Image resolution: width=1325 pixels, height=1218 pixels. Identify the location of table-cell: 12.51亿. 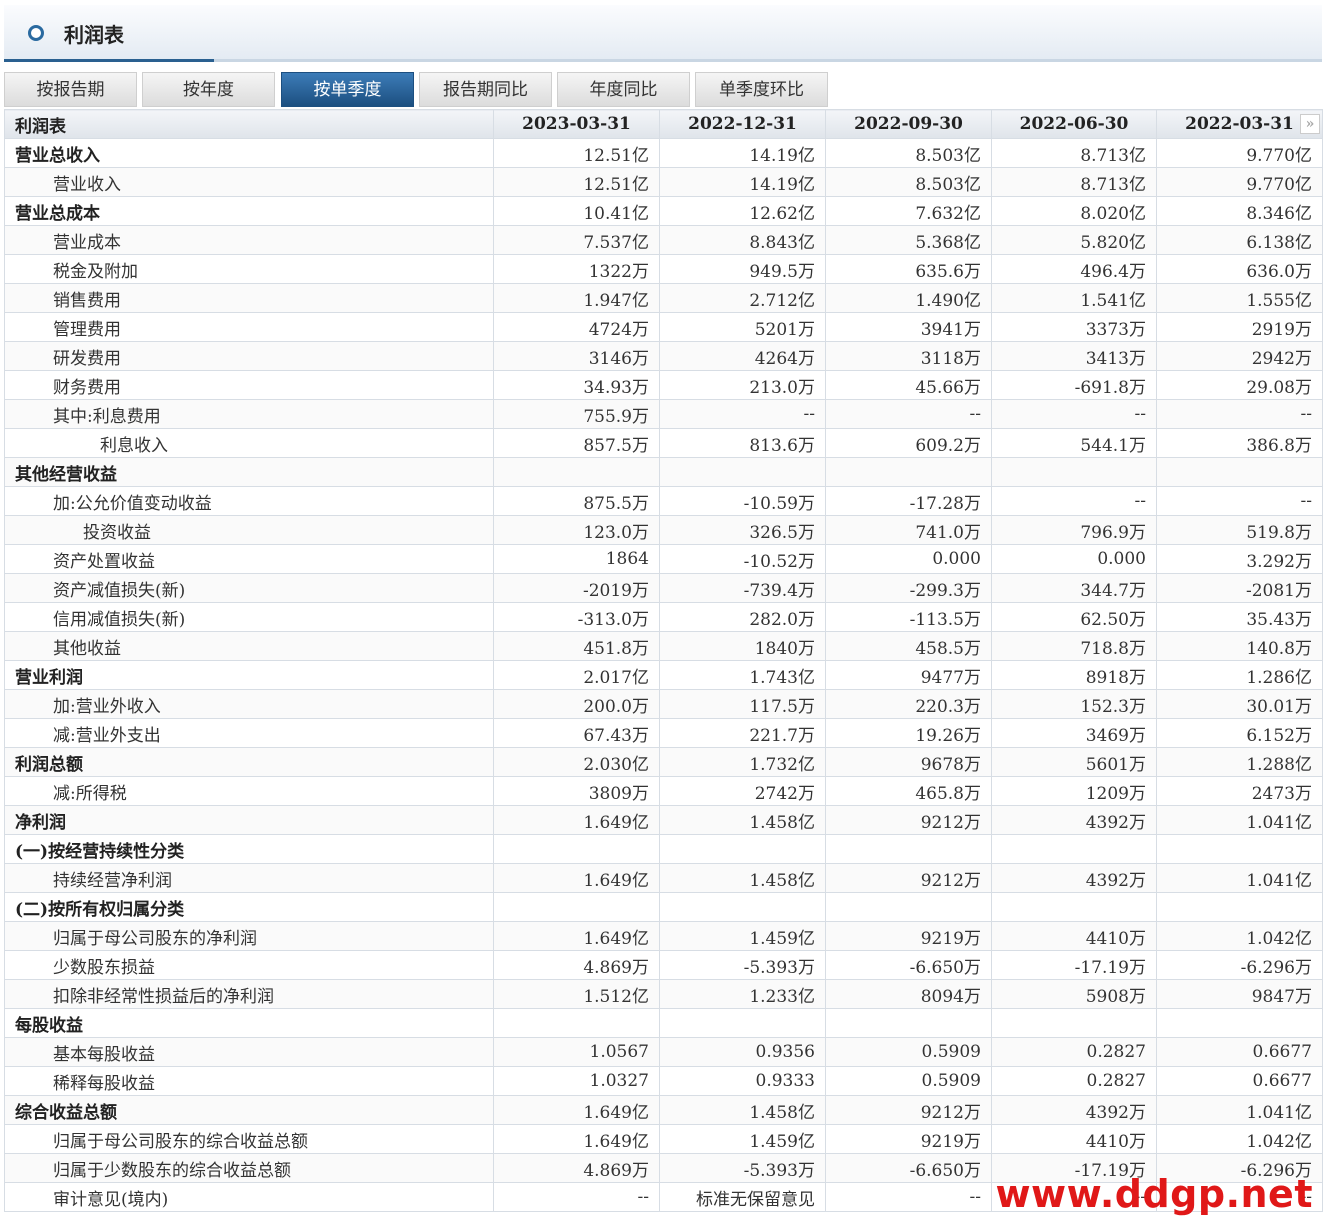
(576, 153).